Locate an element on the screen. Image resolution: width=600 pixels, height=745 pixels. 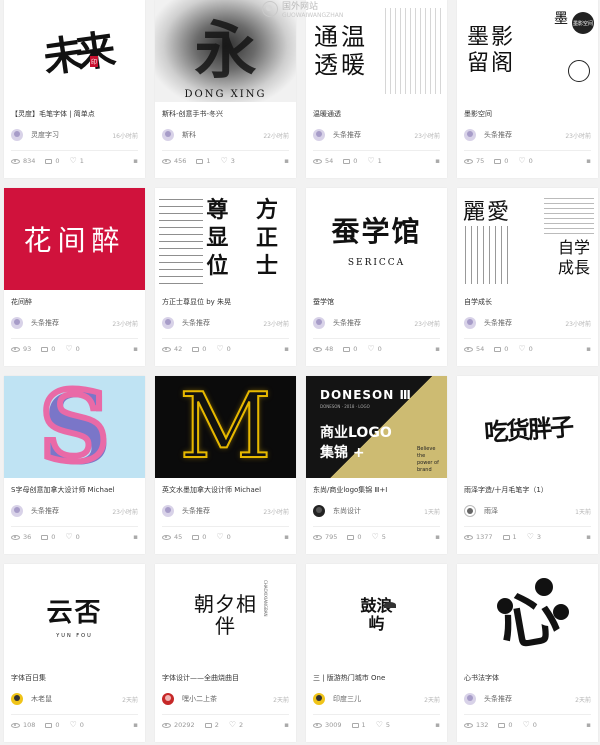
work-title: 心书法字体 is located at coordinates (527, 678).